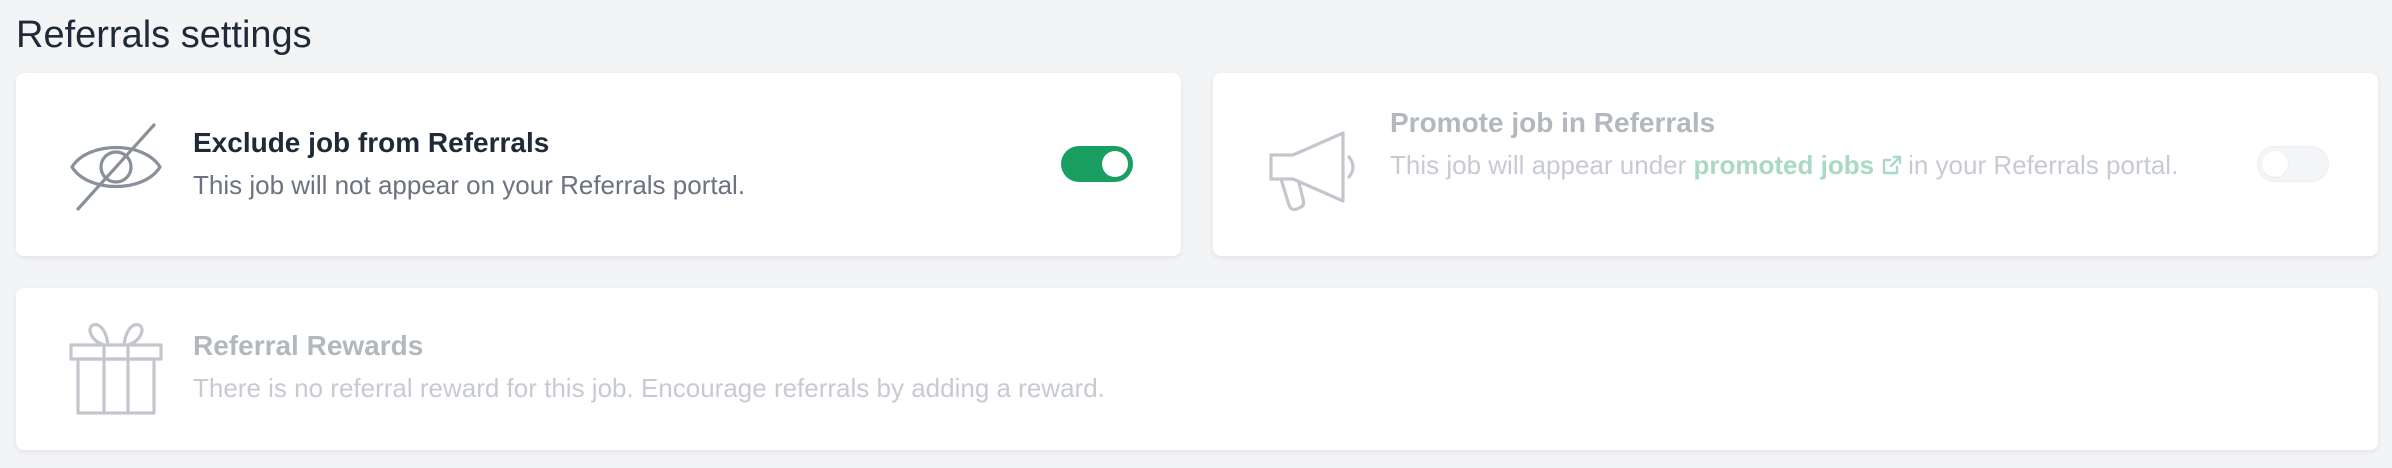 Image resolution: width=2392 pixels, height=468 pixels. Describe the element at coordinates (1784, 165) in the screenshot. I see `promoted-jobs-link: promoted jobs` at that location.